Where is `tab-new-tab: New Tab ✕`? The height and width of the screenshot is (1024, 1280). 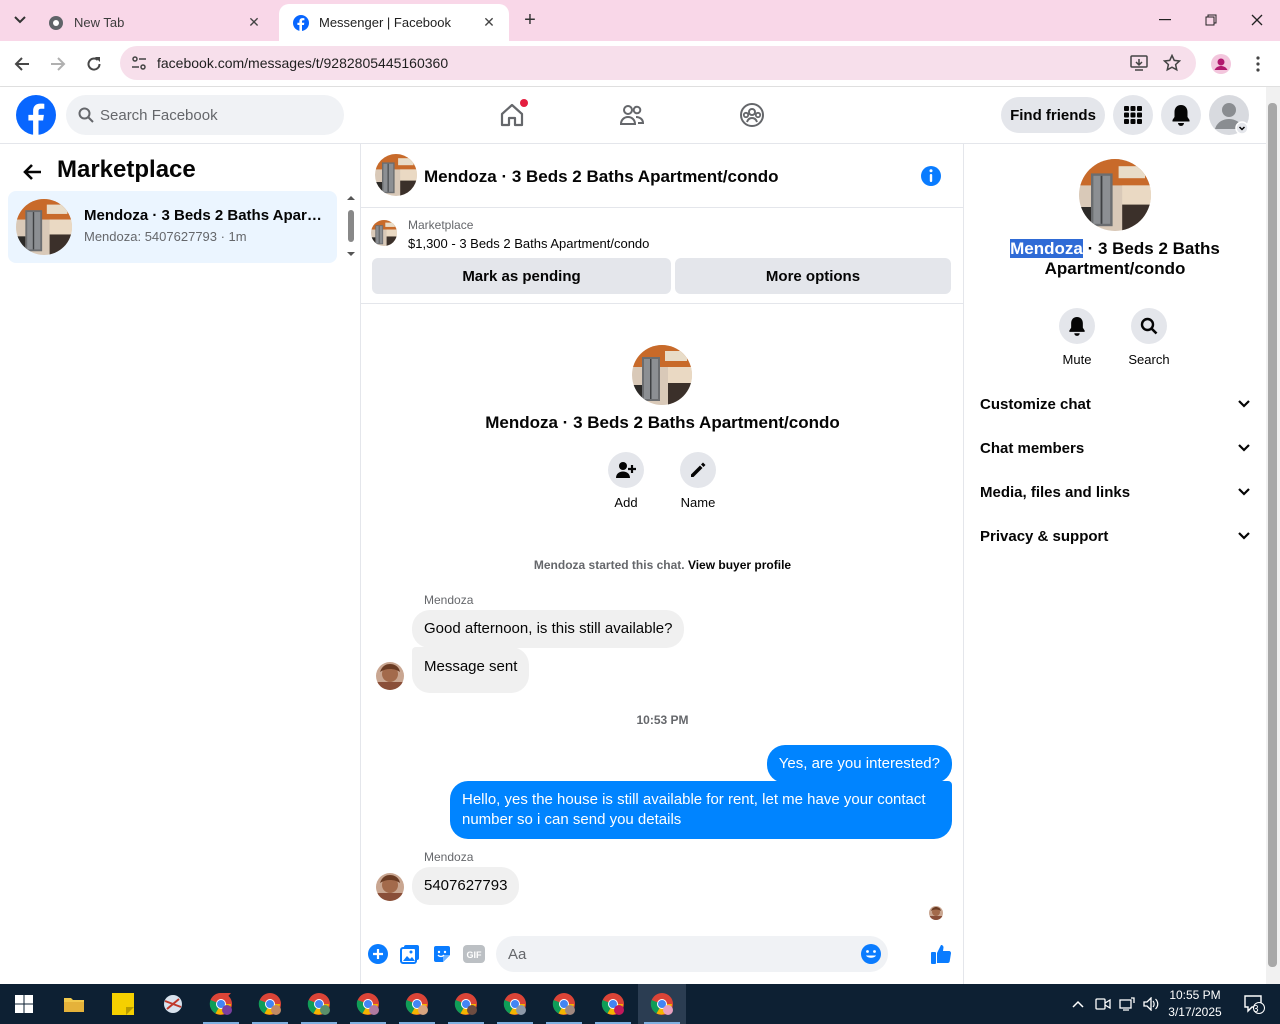 tab-new-tab: New Tab ✕ is located at coordinates (154, 22).